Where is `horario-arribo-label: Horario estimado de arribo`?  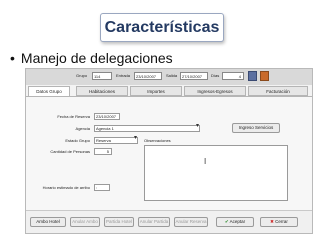
horario-arribo-label: Horario estimado de arribo is located at coordinates (66, 187).